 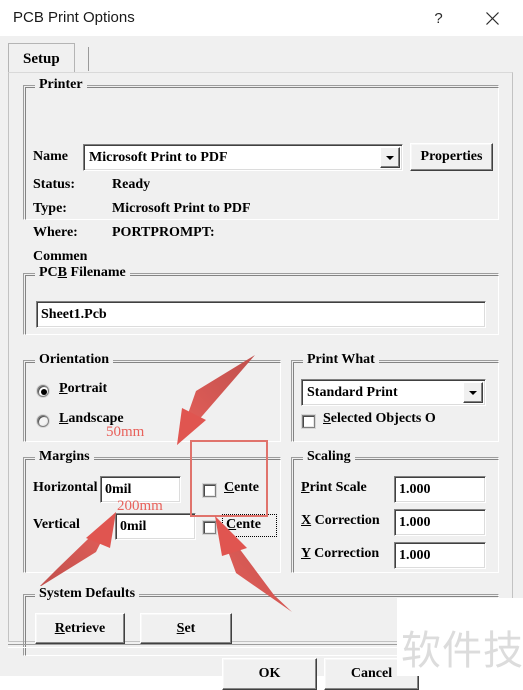 What do you see at coordinates (43, 421) in the screenshot?
I see `radio-landscape` at bounding box center [43, 421].